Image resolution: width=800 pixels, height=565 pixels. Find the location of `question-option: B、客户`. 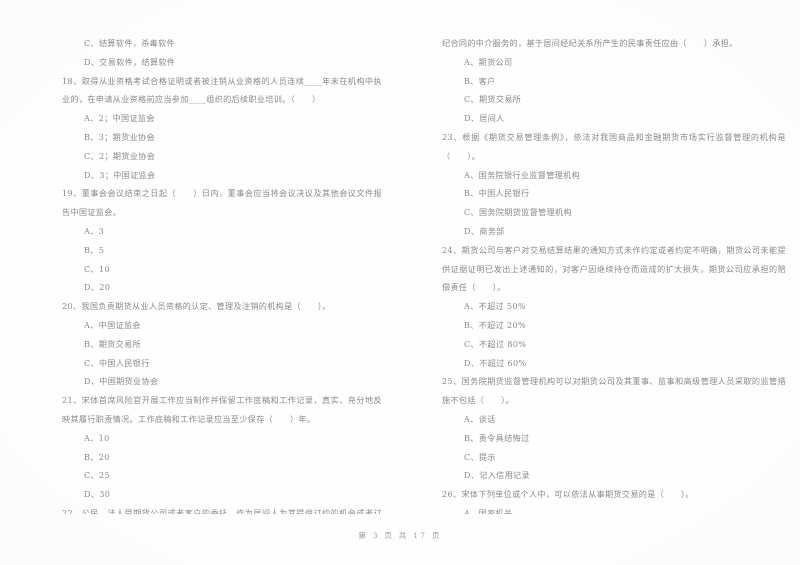

question-option: B、客户 is located at coordinates (480, 80).